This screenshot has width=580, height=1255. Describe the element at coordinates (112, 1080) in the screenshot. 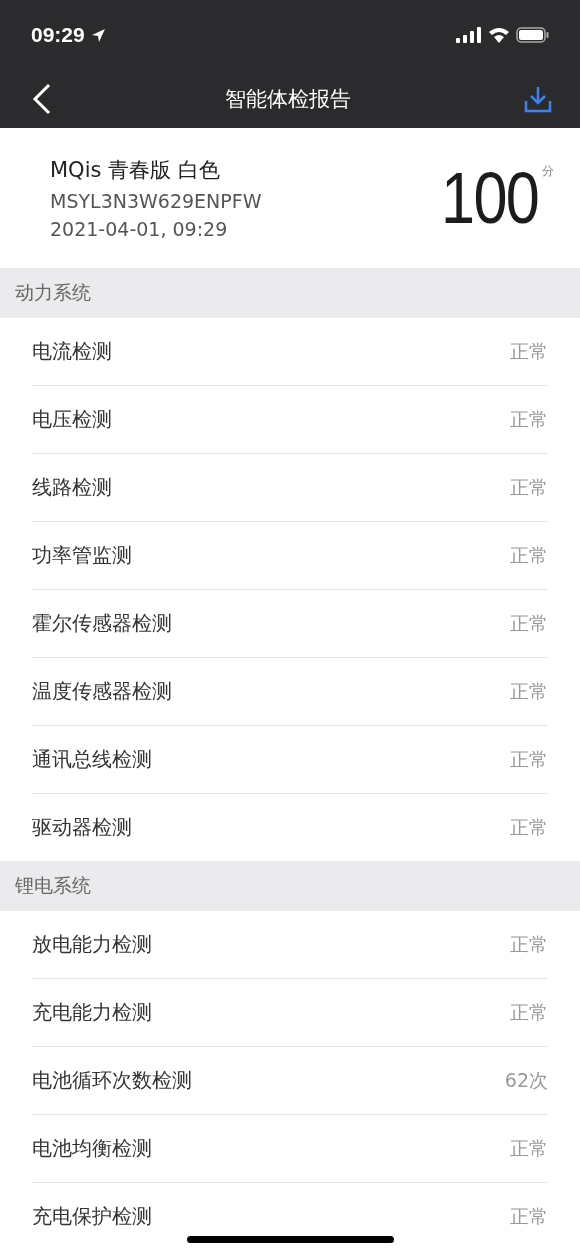

I see `check-label: 电池循环次数检测` at that location.